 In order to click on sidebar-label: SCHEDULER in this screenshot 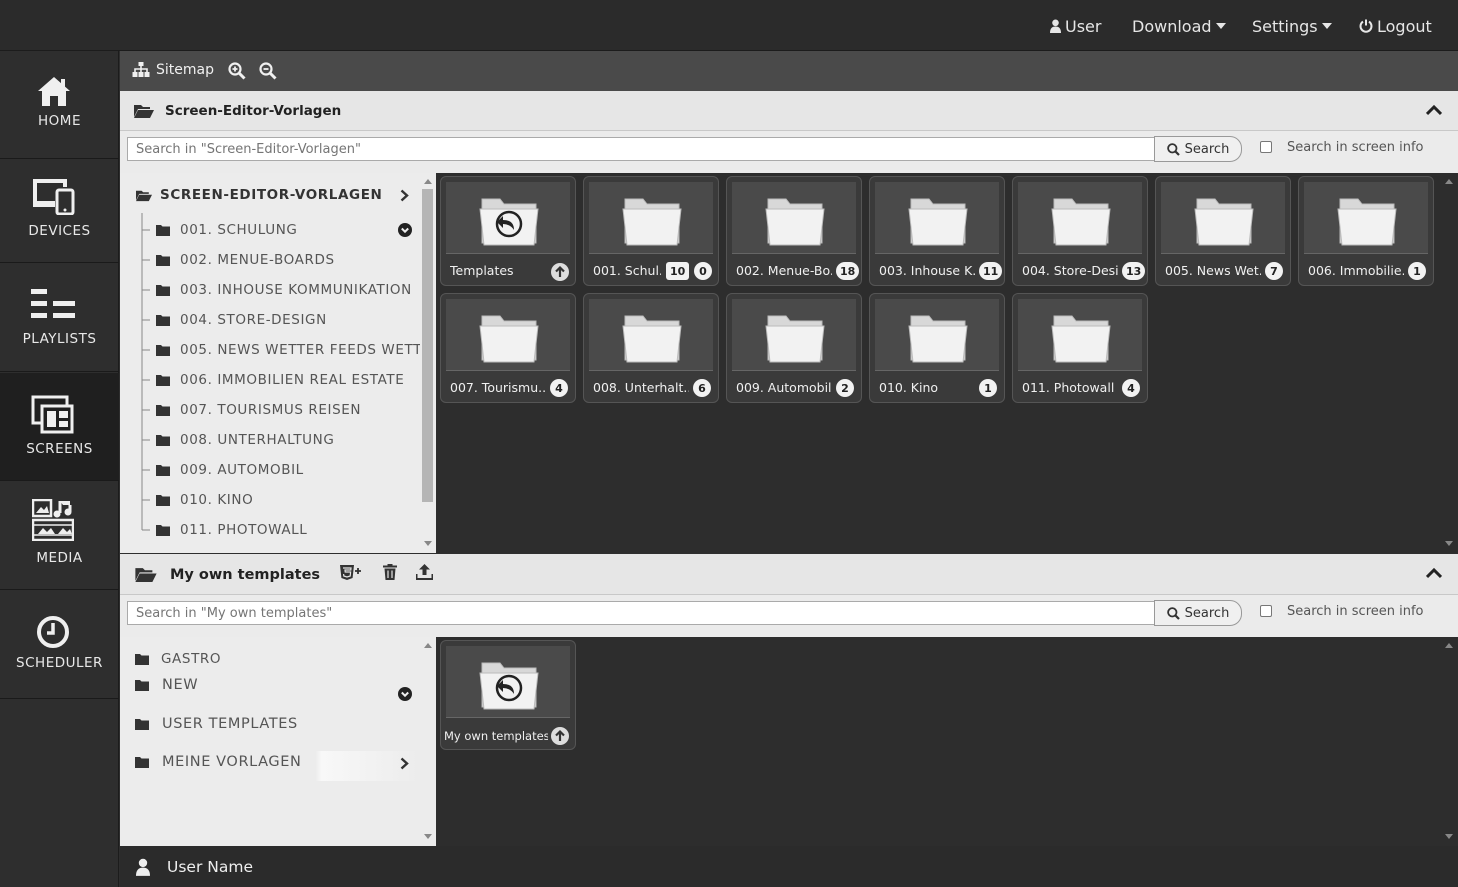, I will do `click(59, 663)`.